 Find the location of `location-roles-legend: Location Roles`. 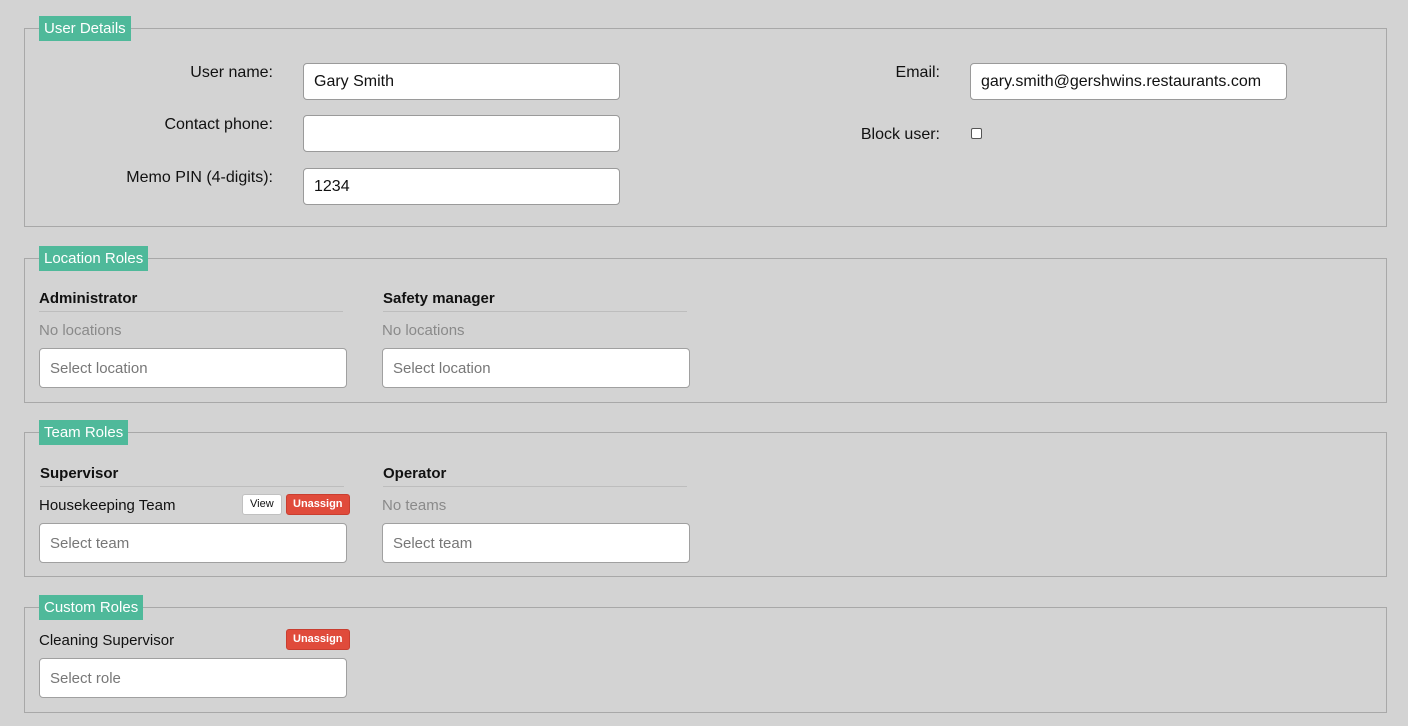

location-roles-legend: Location Roles is located at coordinates (94, 258).